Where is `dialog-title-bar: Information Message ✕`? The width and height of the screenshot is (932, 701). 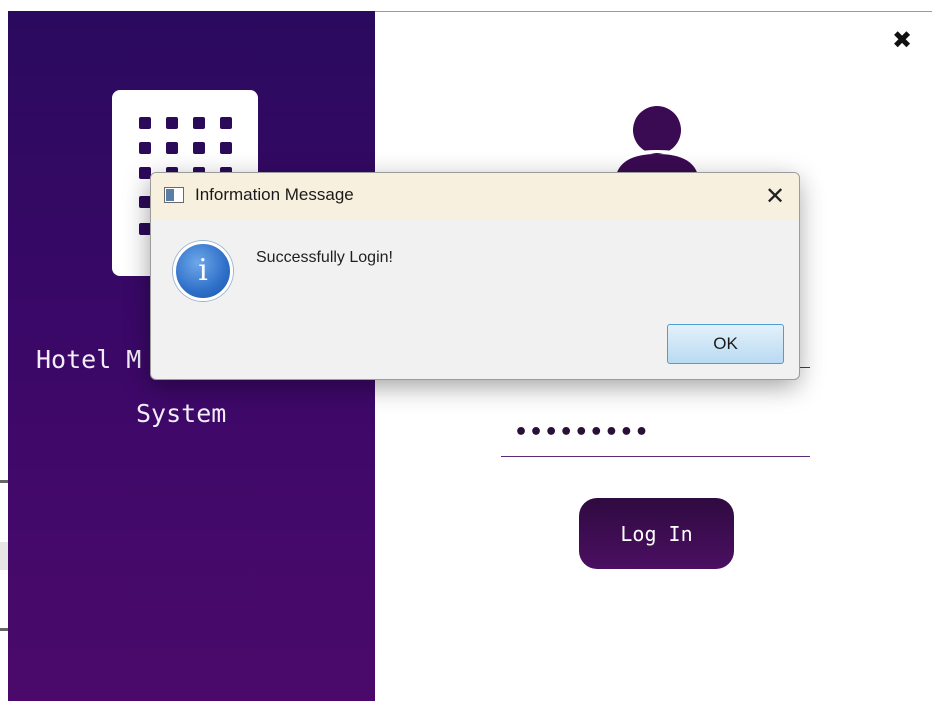 dialog-title-bar: Information Message ✕ is located at coordinates (475, 196).